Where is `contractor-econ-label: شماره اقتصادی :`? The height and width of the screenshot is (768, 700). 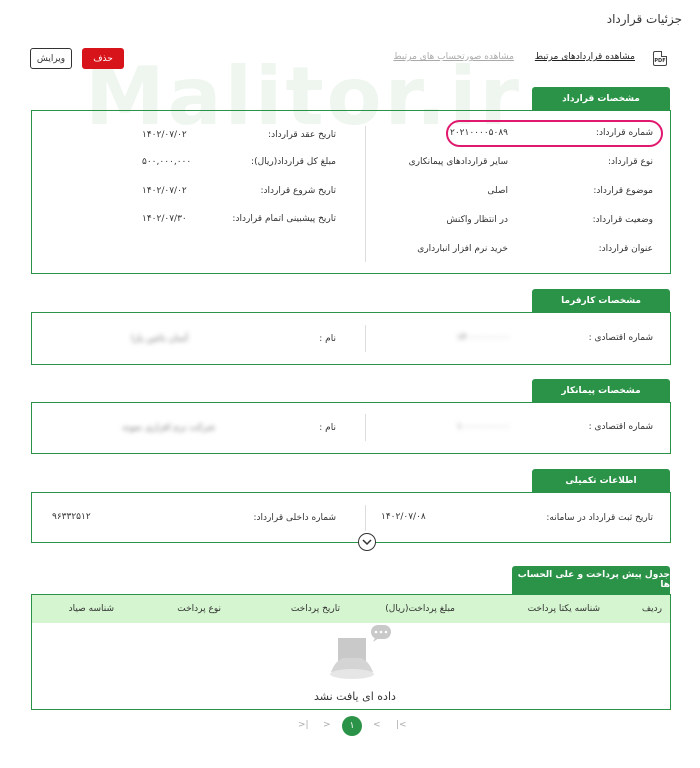
contractor-econ-label: شماره اقتصادی : is located at coordinates (620, 427).